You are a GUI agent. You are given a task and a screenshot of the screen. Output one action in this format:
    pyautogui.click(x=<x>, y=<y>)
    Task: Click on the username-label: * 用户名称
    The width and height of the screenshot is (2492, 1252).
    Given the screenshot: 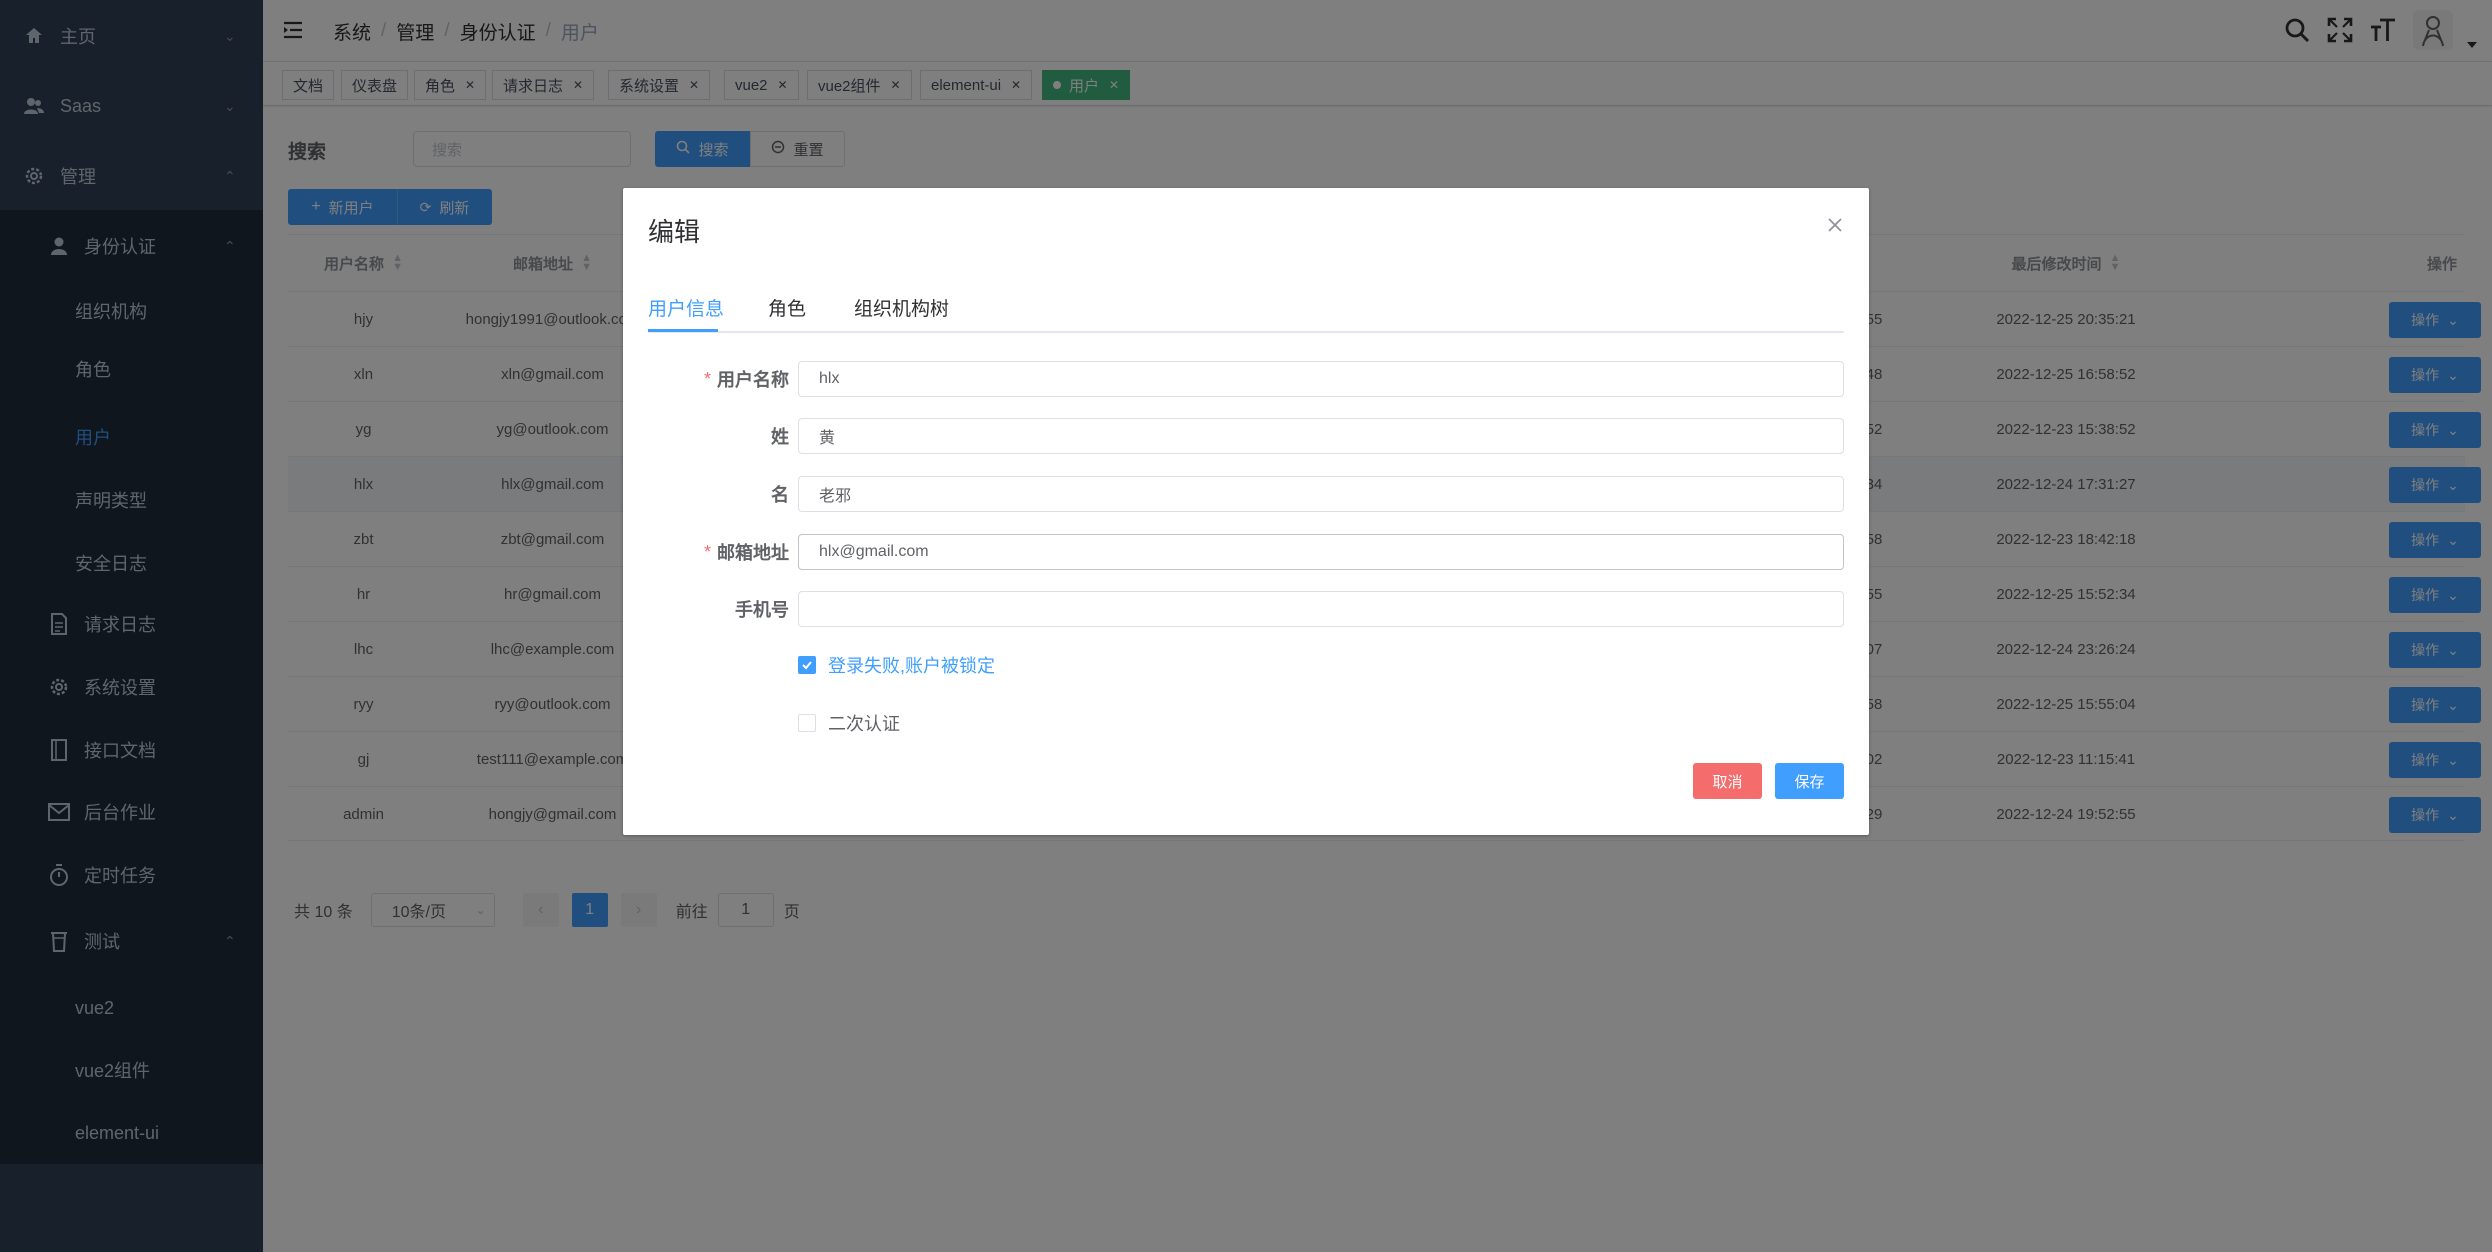 What is the action you would take?
    pyautogui.click(x=746, y=379)
    